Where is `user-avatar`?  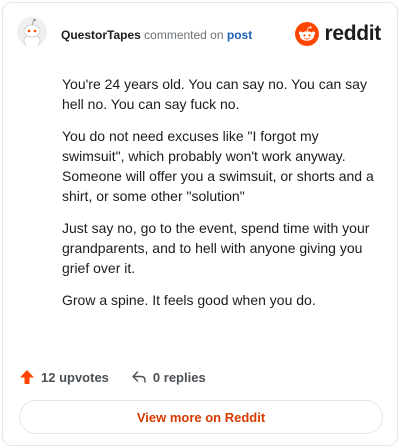
user-avatar is located at coordinates (32, 32).